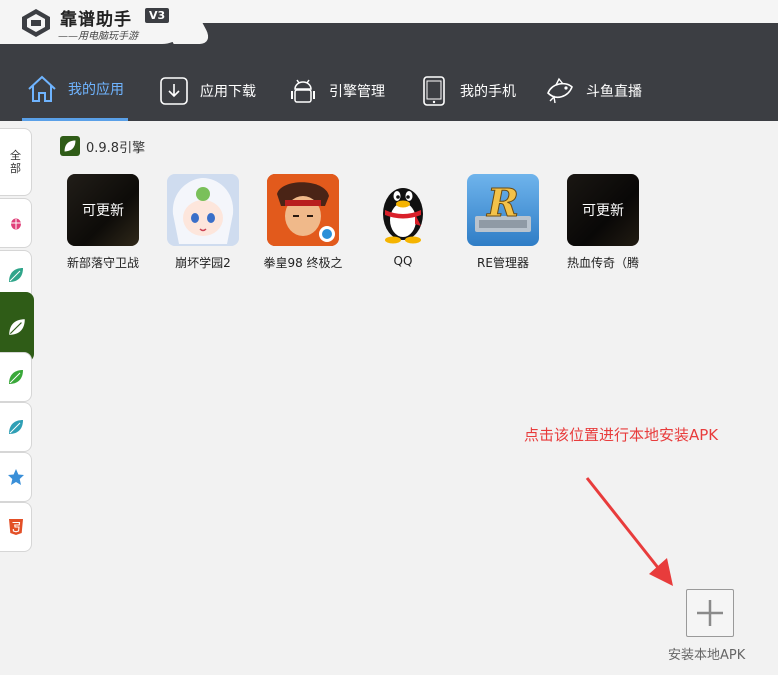  I want to click on install-hint-text: 点击该位置进行本地安装APK, so click(621, 435).